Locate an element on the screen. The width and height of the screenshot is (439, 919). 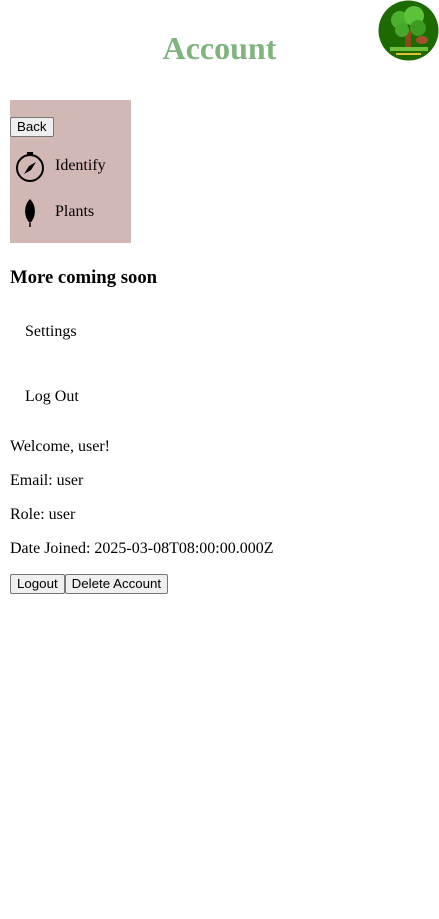
leaf-icon is located at coordinates (30, 212).